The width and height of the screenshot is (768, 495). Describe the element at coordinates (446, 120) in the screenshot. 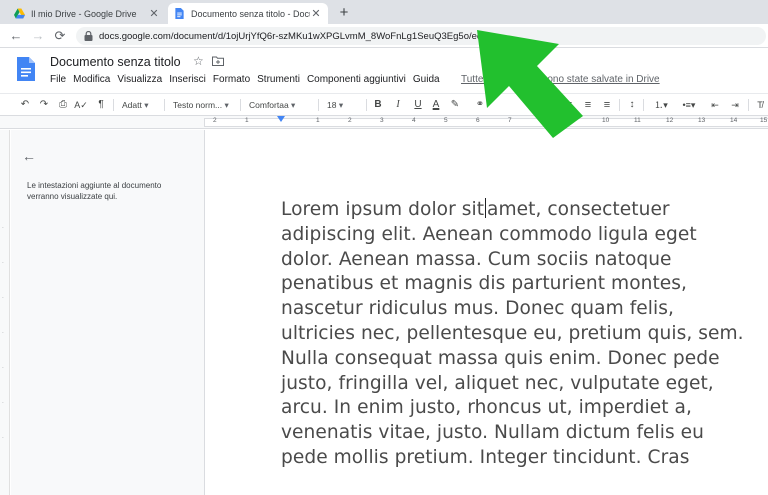

I see `ruler-number: 5` at that location.